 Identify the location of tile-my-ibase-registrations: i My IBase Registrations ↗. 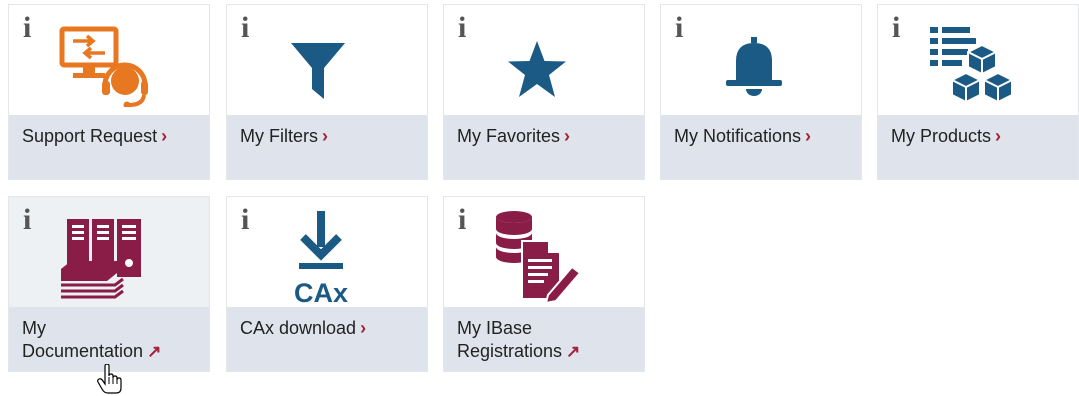
(544, 284).